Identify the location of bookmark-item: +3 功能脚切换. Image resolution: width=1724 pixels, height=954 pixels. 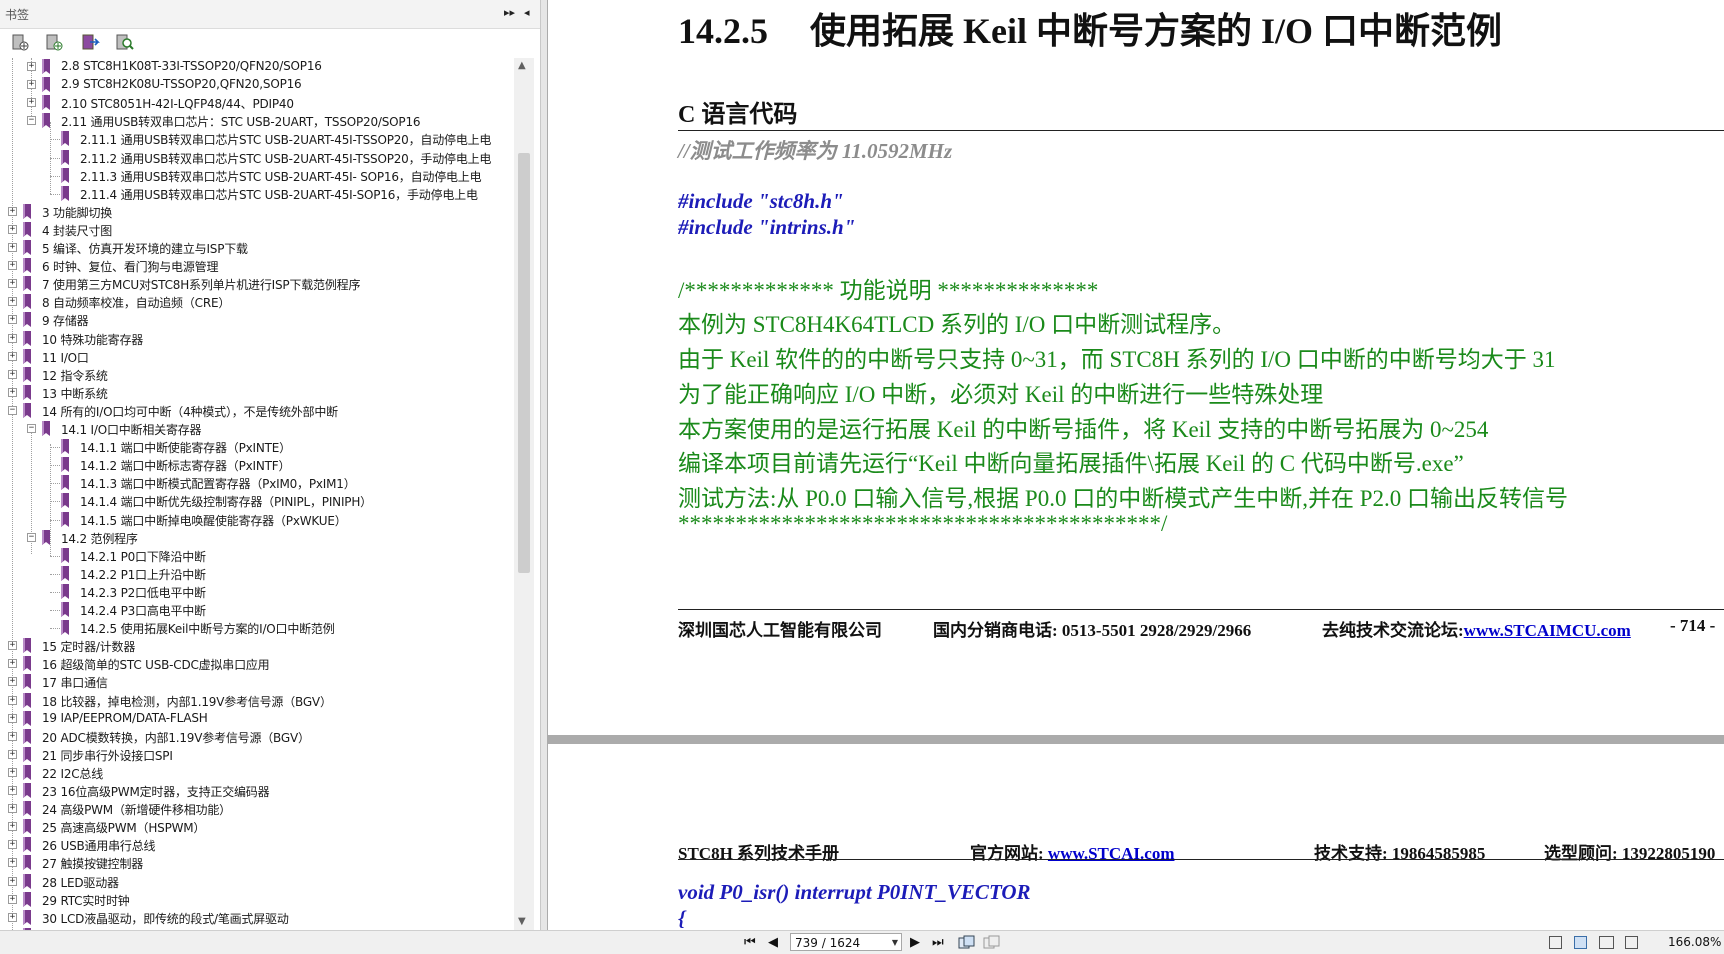
(257, 212).